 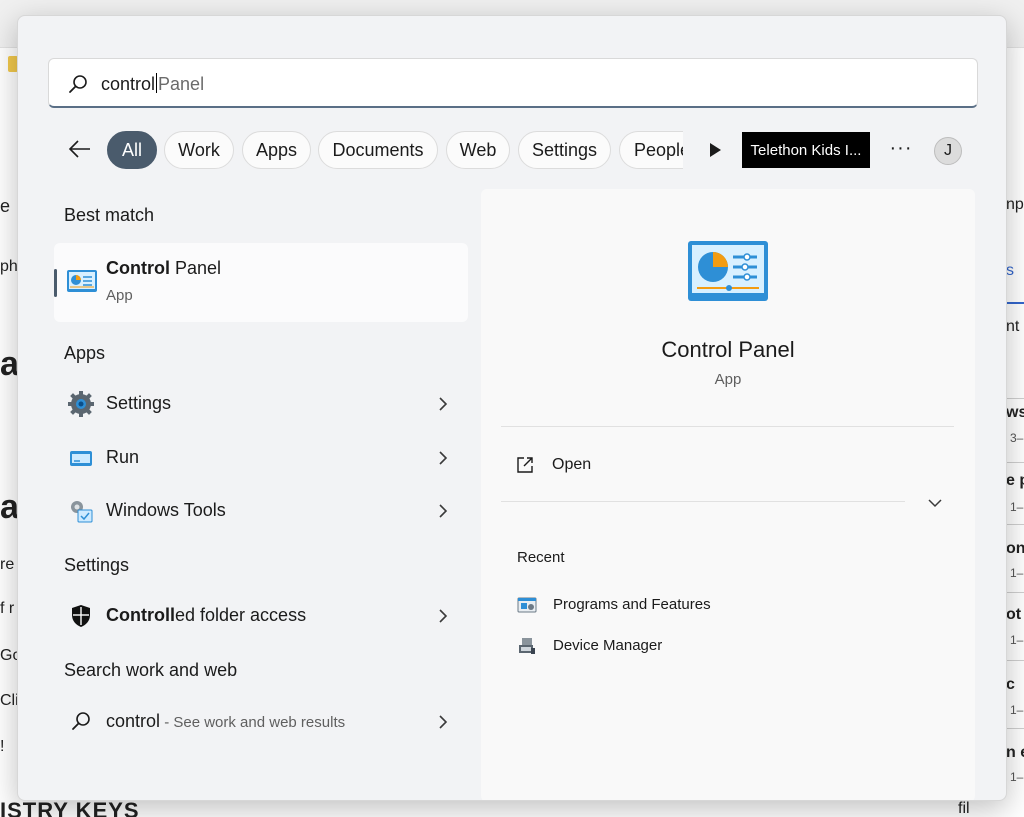 I want to click on open-external-icon, so click(x=525, y=465).